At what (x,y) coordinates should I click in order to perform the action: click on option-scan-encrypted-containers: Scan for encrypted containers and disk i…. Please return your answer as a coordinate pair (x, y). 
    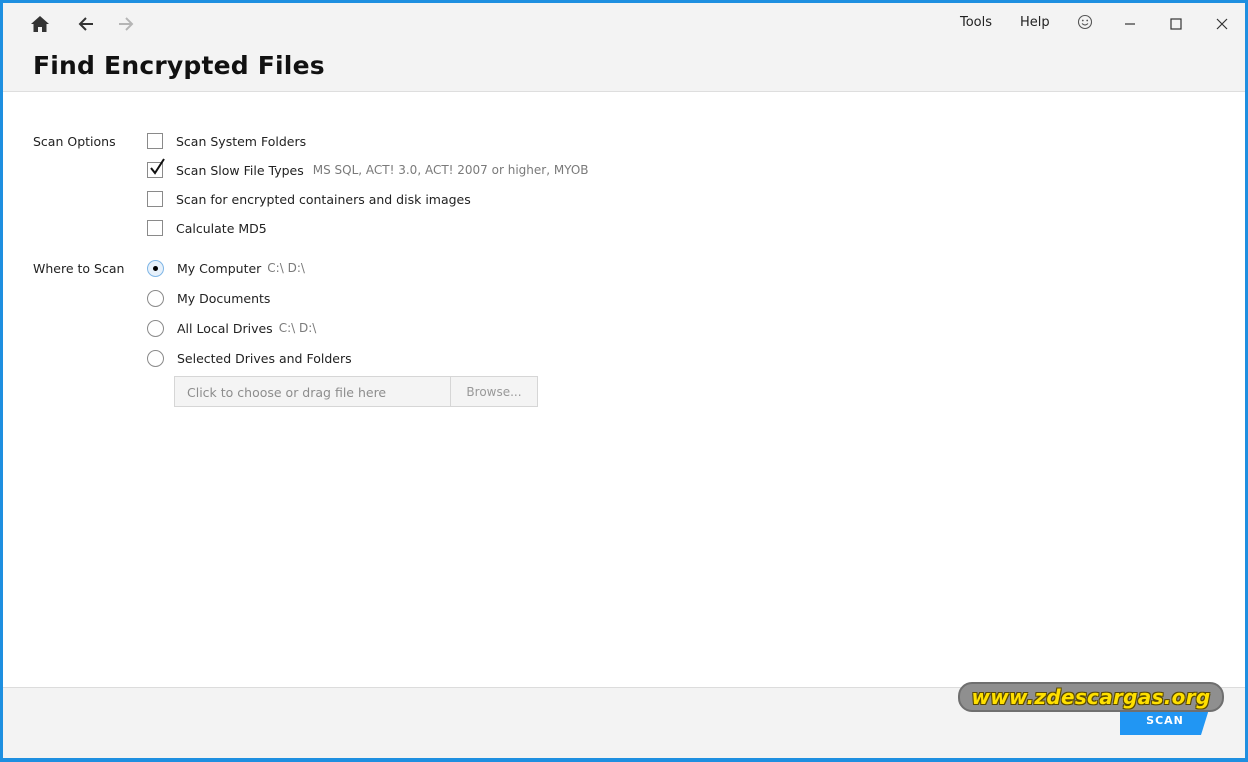
    Looking at the image, I should click on (309, 199).